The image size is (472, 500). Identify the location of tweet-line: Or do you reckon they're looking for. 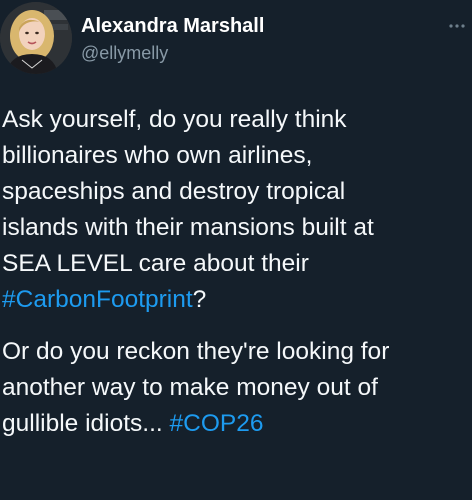
(196, 351).